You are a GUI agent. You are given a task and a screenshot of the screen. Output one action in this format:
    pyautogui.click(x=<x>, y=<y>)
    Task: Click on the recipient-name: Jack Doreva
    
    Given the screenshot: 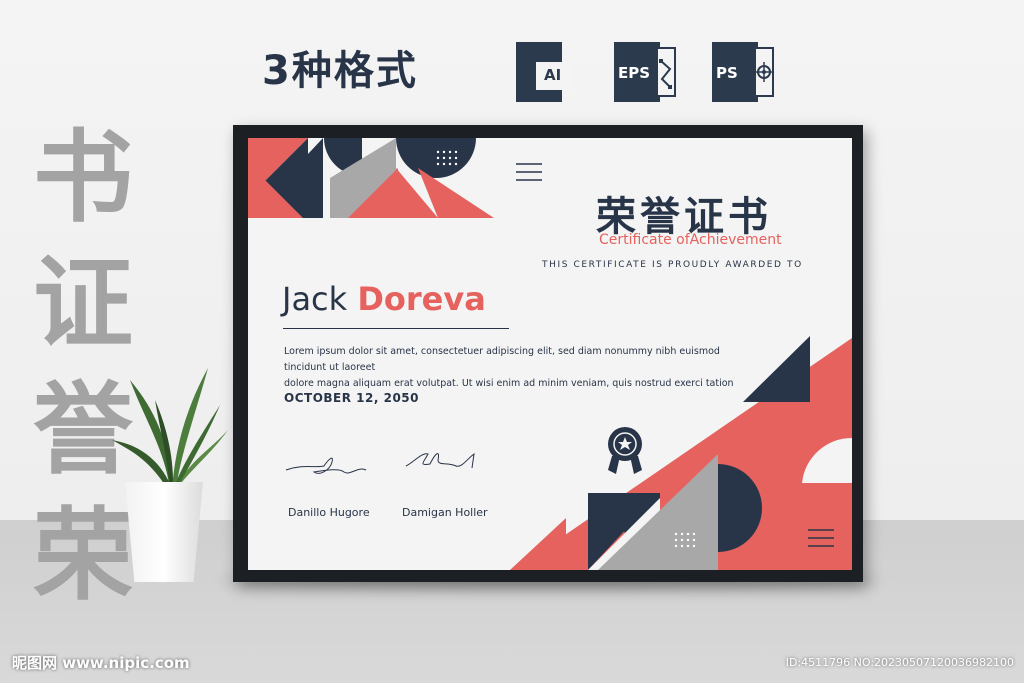 What is the action you would take?
    pyautogui.click(x=384, y=299)
    